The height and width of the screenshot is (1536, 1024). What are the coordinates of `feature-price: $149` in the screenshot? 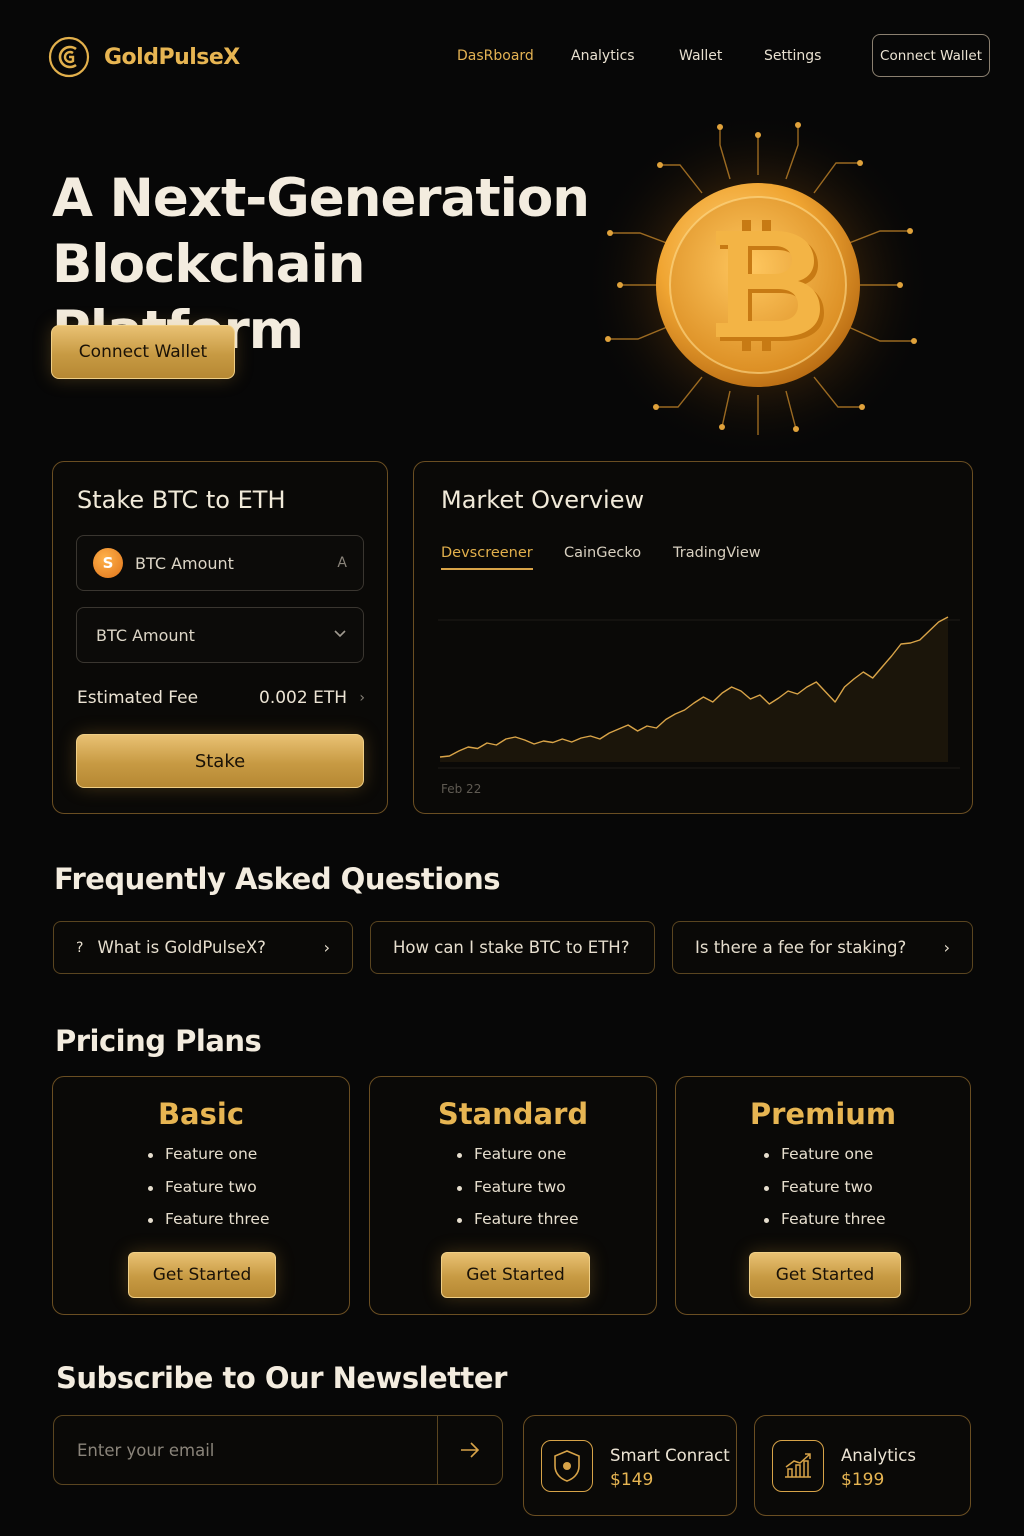 It's located at (632, 1480).